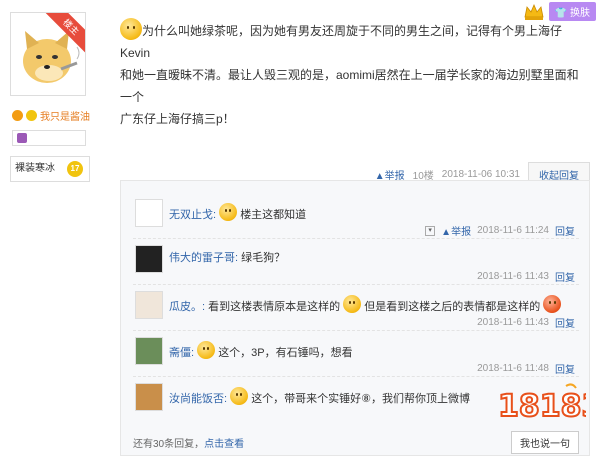 The image size is (600, 456). I want to click on reply-item: 伟大的雷子哥: 绿毛狗？ 2018-11-6 11:43 回复, so click(356, 262).